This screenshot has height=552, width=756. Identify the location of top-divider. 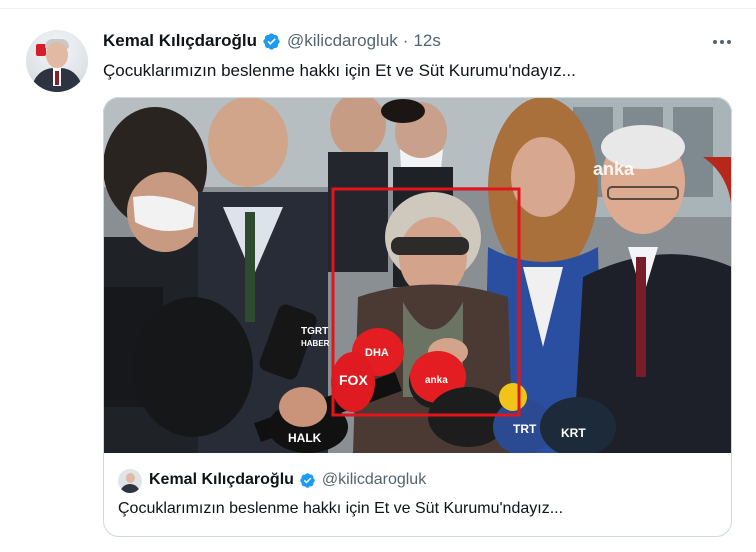
(378, 8).